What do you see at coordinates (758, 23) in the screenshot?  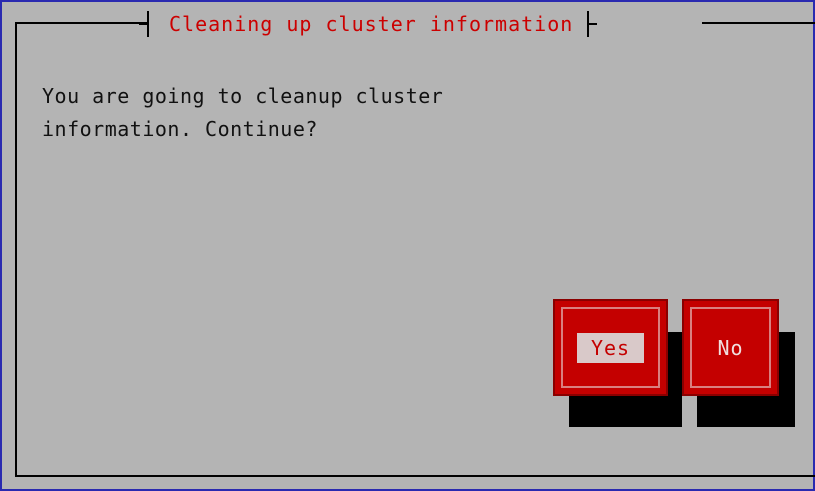 I see `dialog-frame-top-right` at bounding box center [758, 23].